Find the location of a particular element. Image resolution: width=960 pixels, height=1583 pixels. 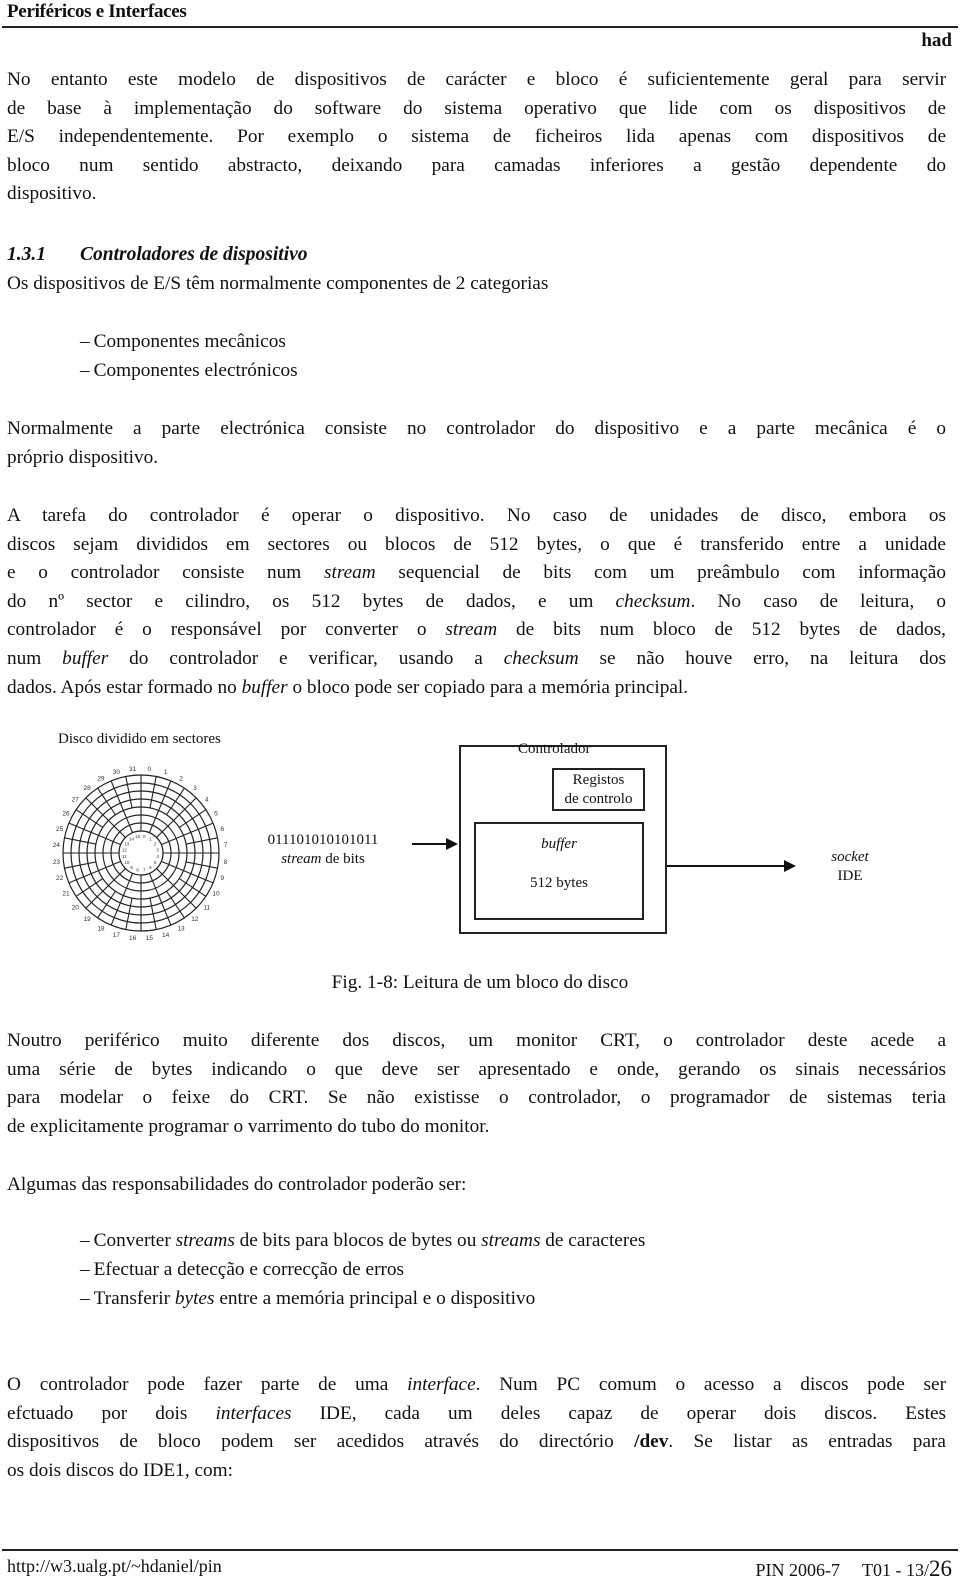

text-line: os dois discos do IDE1, com: is located at coordinates (120, 1470).